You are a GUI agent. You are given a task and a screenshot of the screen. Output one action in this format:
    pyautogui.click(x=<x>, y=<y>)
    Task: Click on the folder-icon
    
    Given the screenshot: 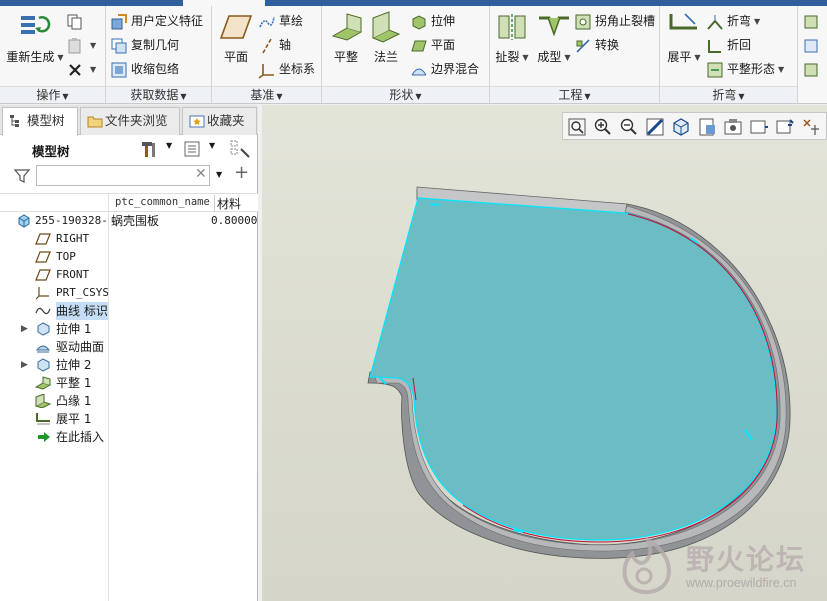 What is the action you would take?
    pyautogui.click(x=95, y=122)
    